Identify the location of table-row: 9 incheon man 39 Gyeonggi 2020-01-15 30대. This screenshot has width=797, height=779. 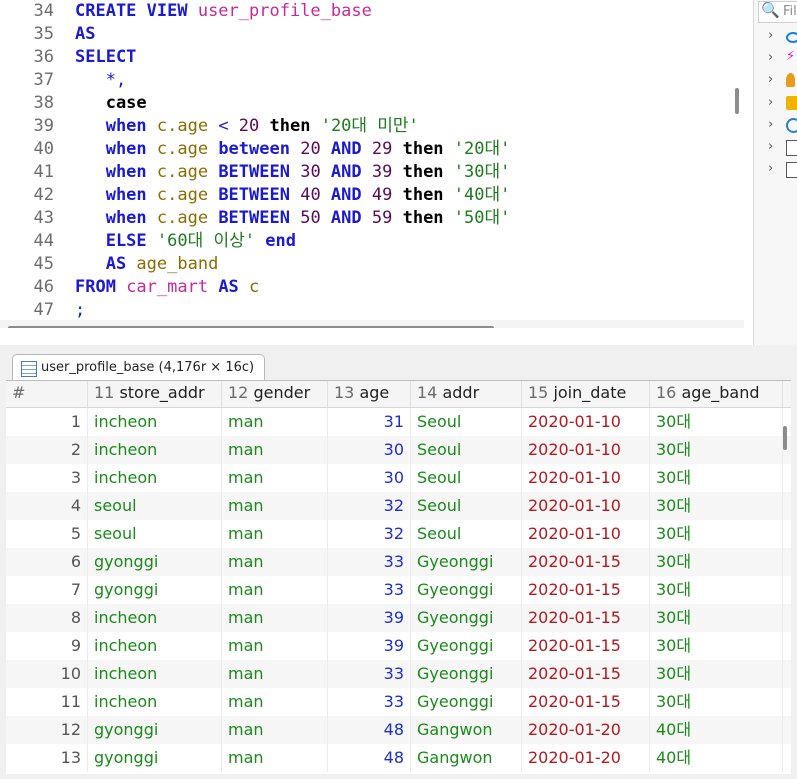
(398, 646).